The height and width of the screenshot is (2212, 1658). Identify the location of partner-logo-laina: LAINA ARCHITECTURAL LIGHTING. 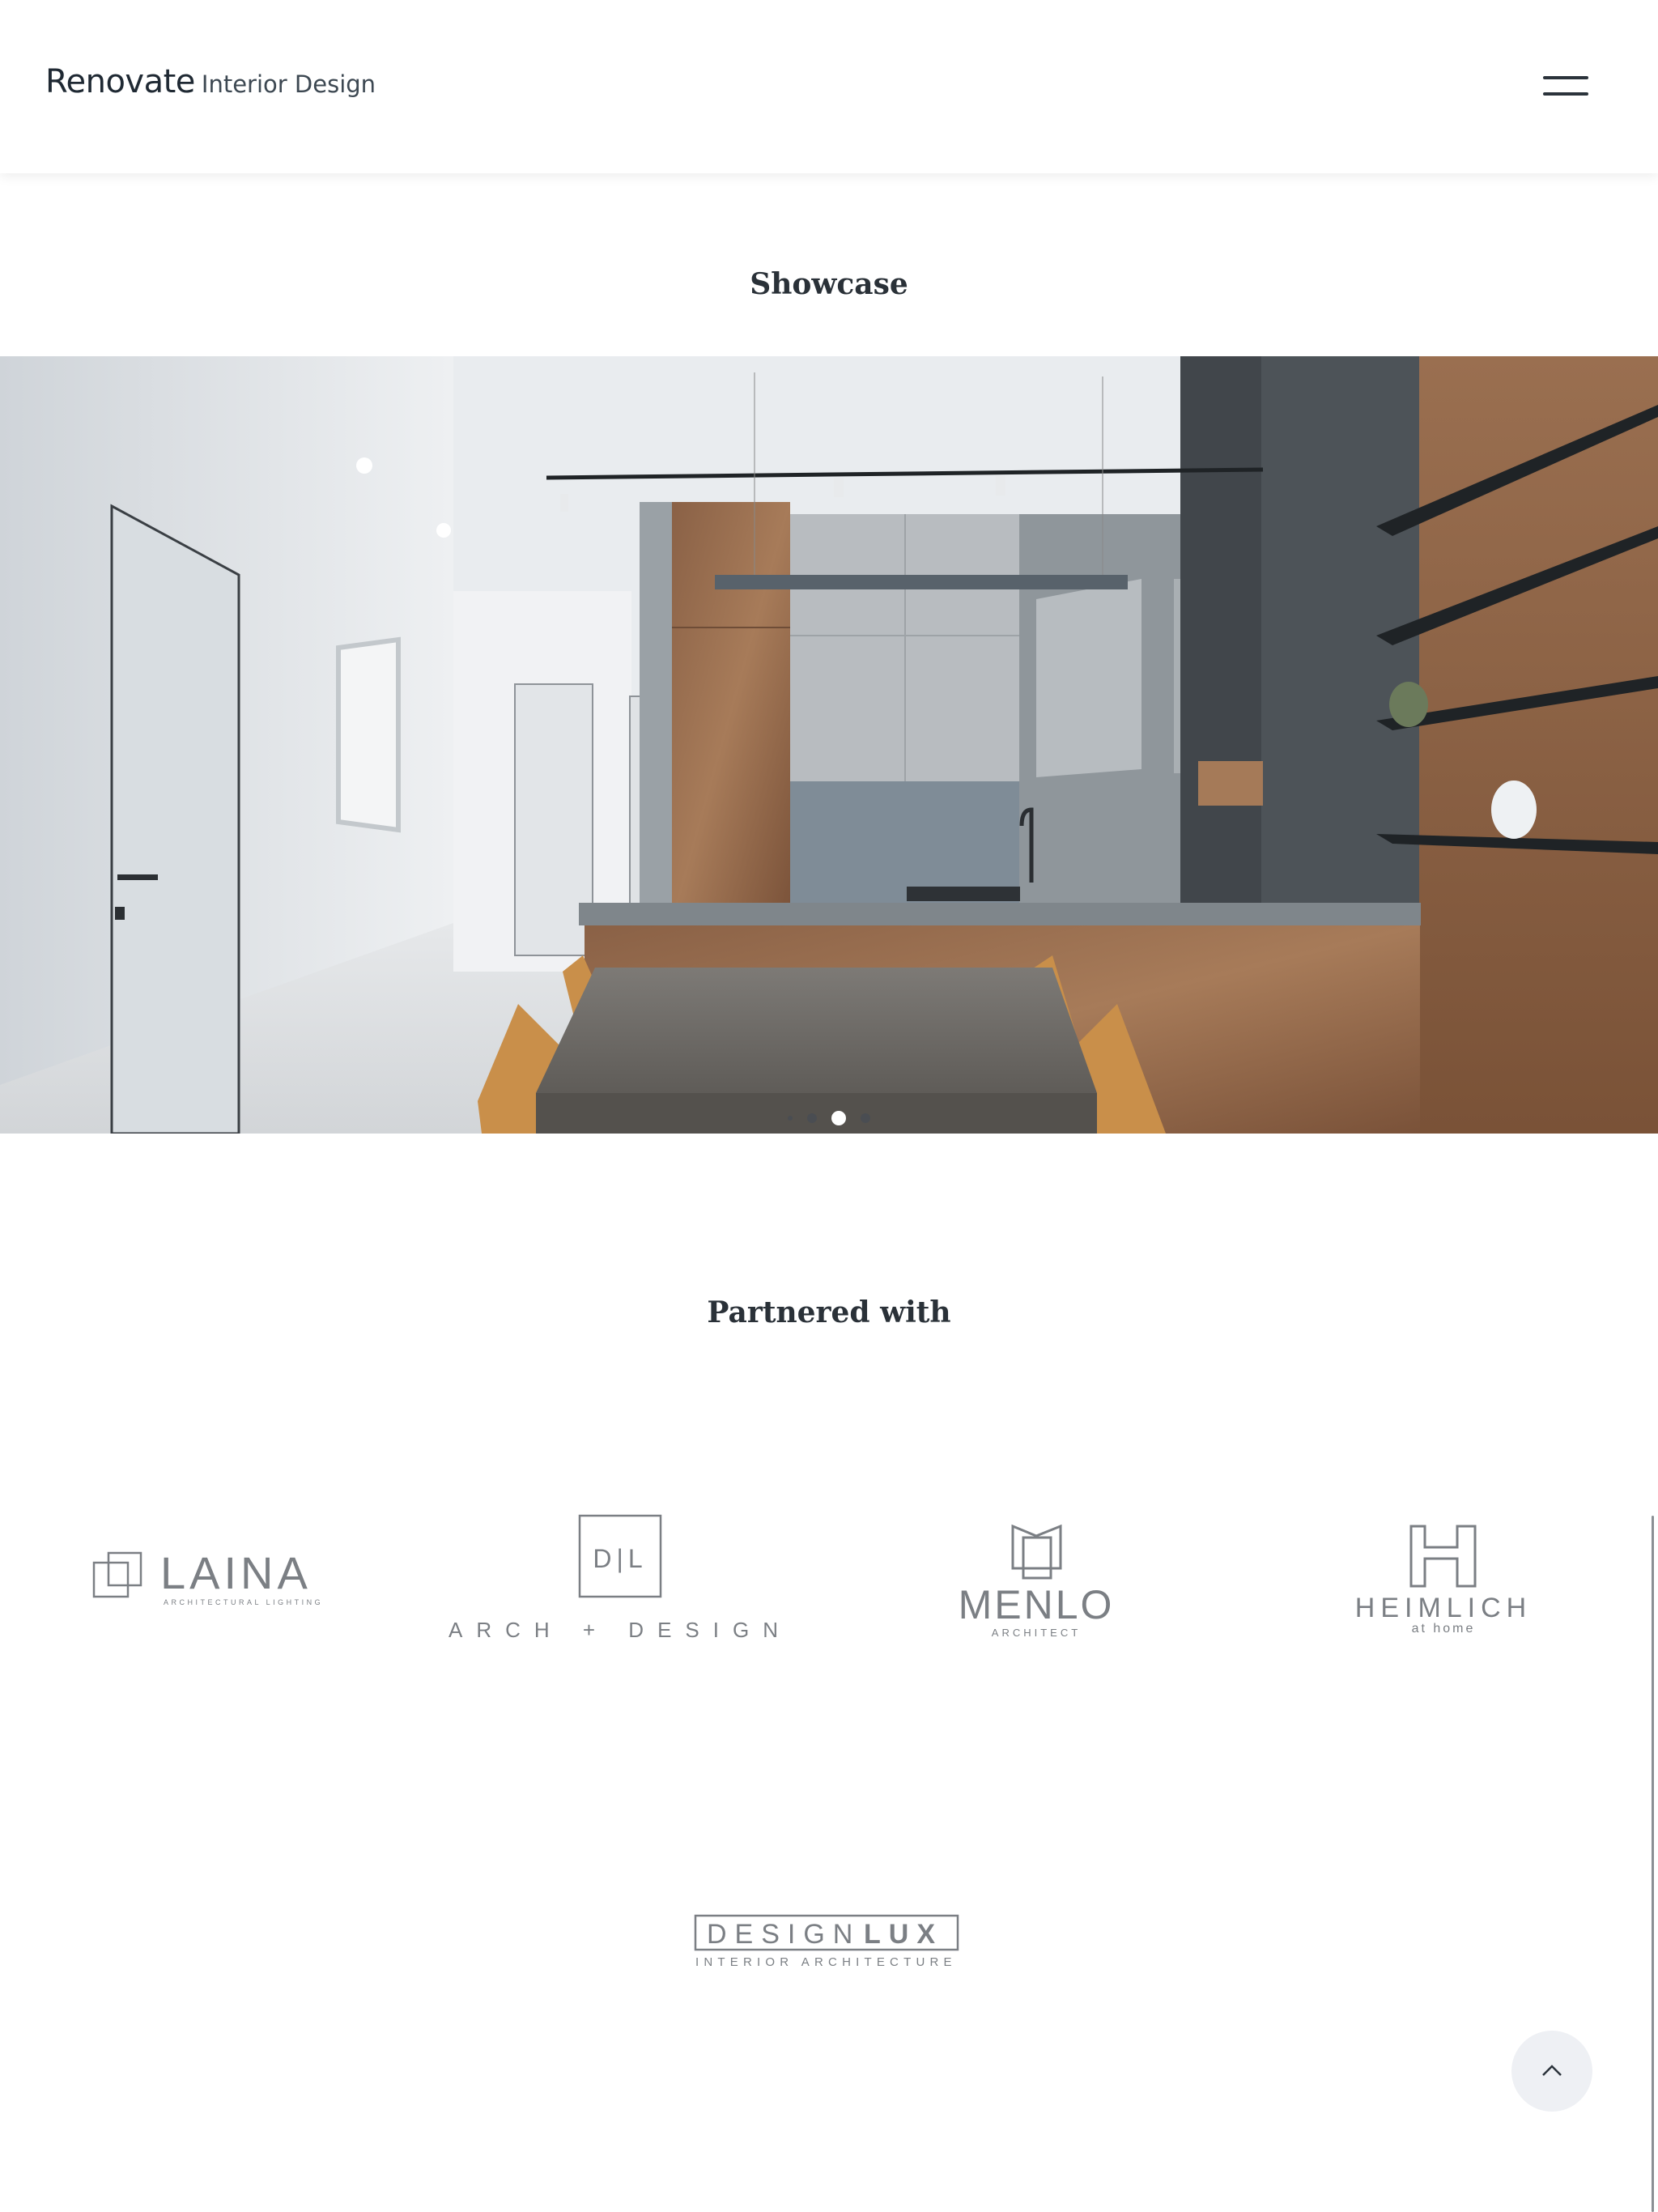
(210, 1582).